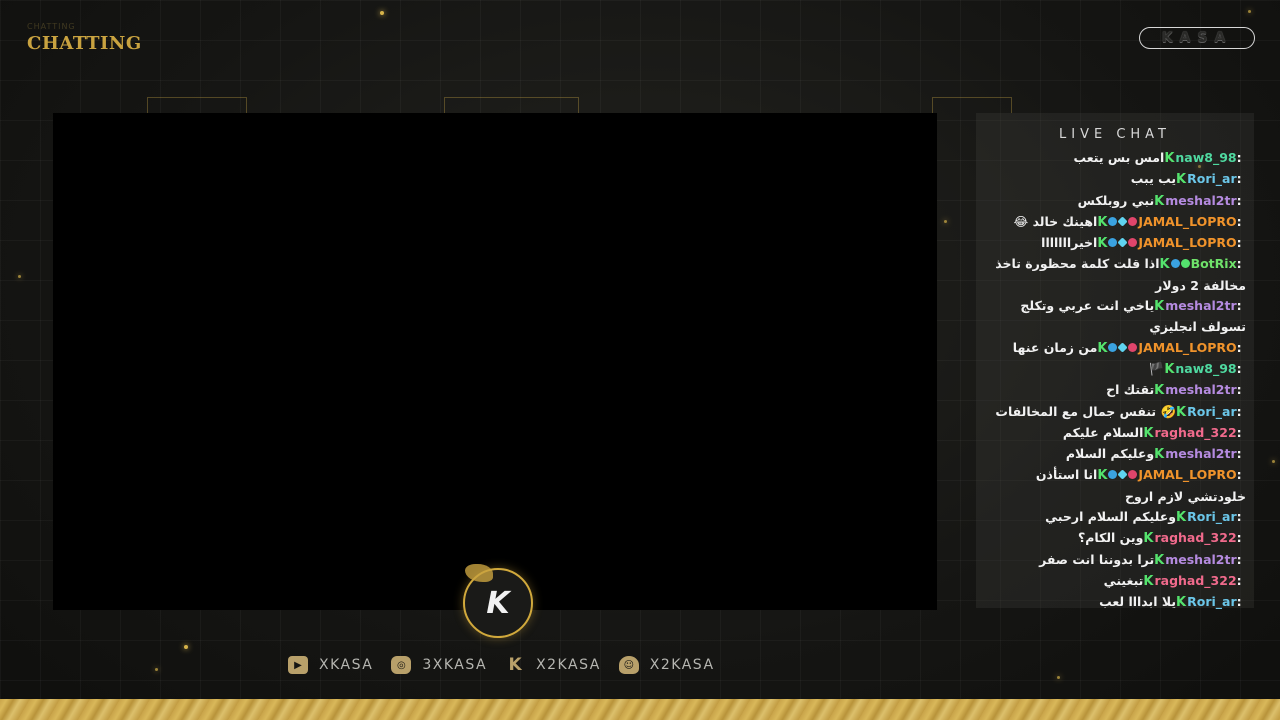 This screenshot has height=720, width=1280. What do you see at coordinates (1110, 538) in the screenshot?
I see `chat-message-text: وين الكام؟` at bounding box center [1110, 538].